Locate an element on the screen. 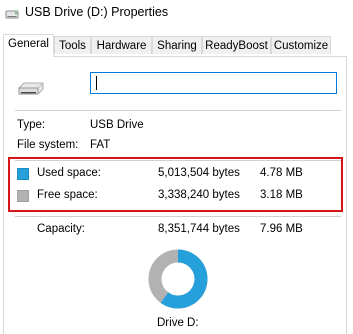 Image resolution: width=353 pixels, height=334 pixels. drive-caption: Drive D: is located at coordinates (178, 323).